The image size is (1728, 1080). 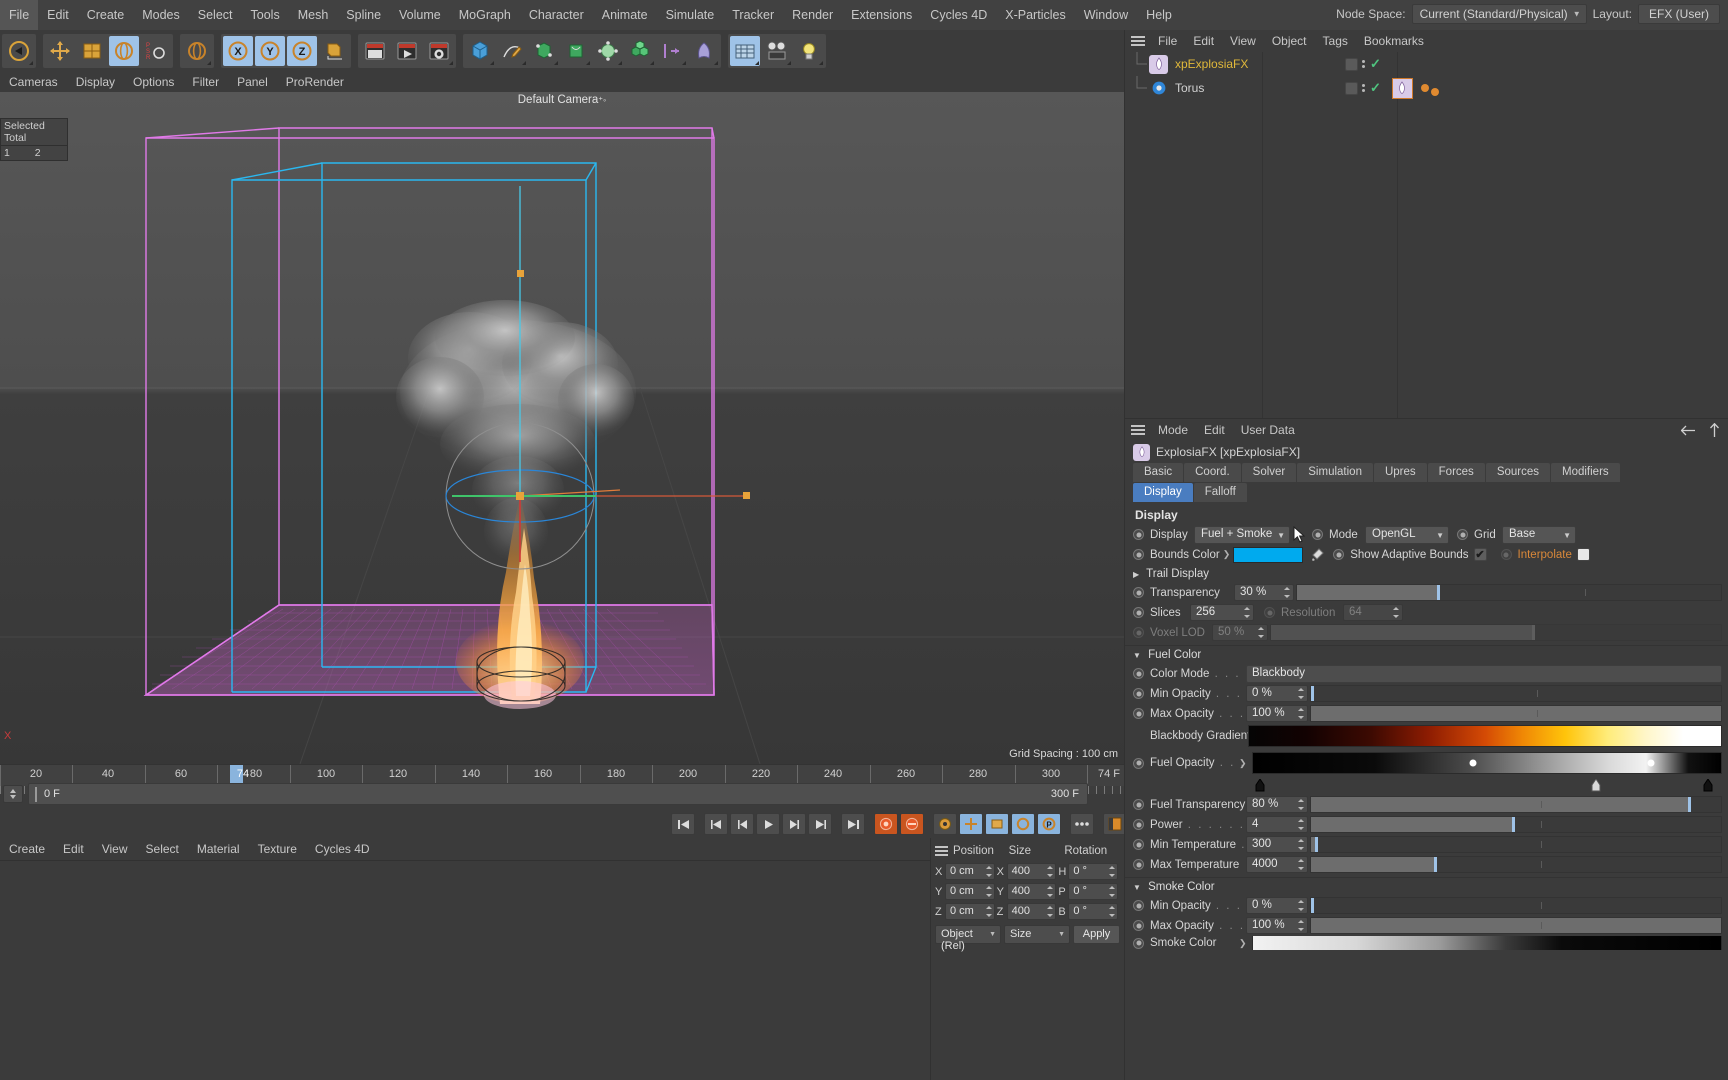 What do you see at coordinates (1138, 844) in the screenshot?
I see `min-temperature-radio` at bounding box center [1138, 844].